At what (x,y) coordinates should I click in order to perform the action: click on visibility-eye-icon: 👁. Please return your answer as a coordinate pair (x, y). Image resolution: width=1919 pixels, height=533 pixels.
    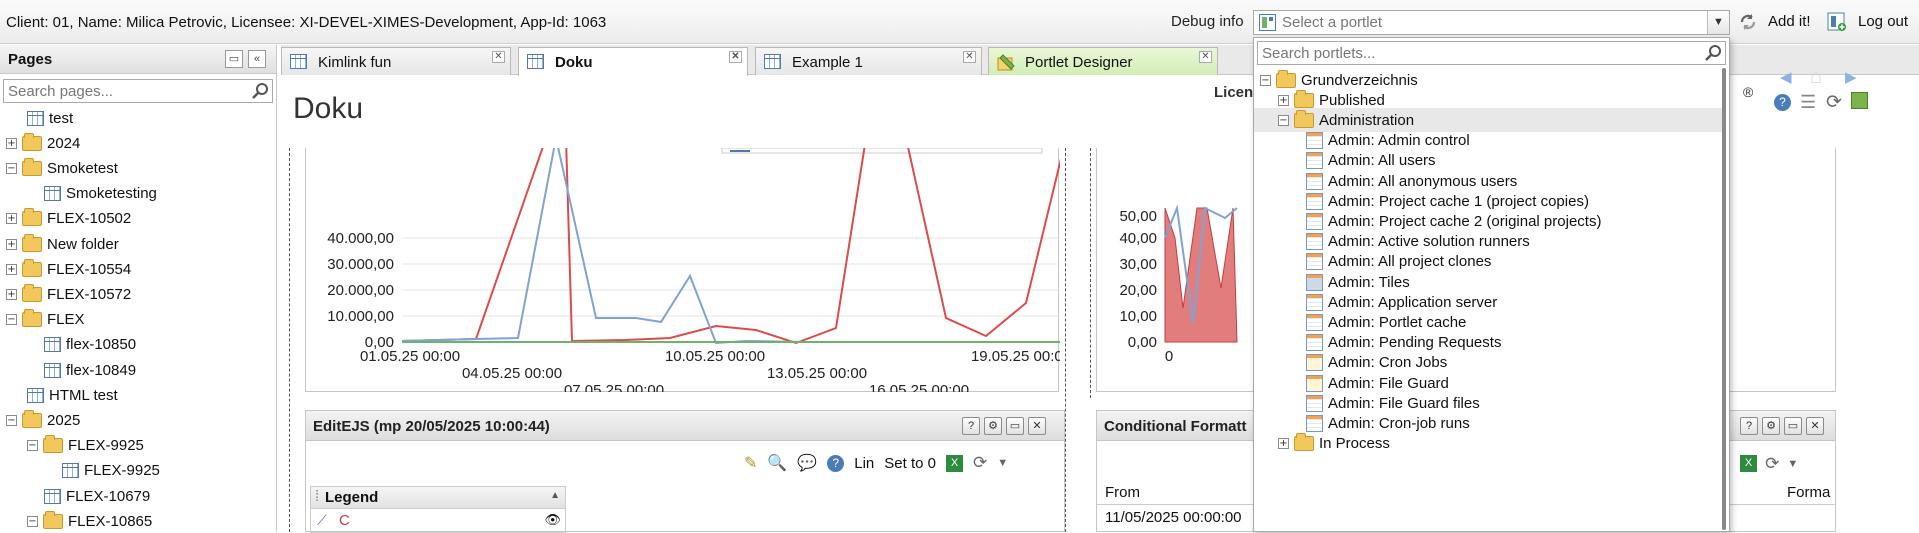
    Looking at the image, I should click on (552, 520).